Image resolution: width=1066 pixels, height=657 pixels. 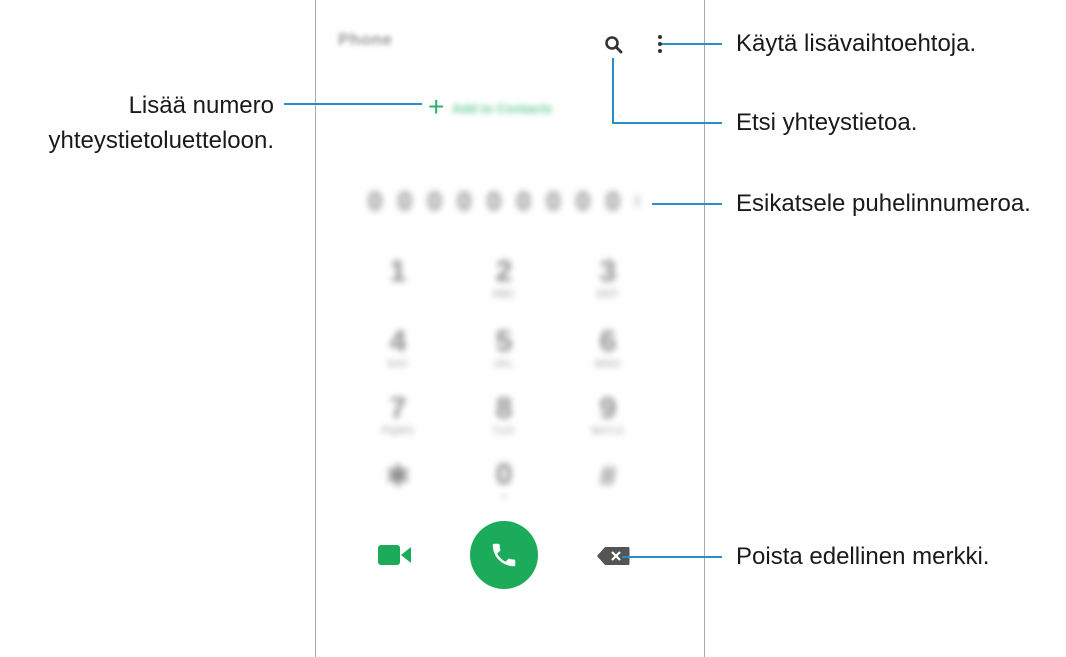 What do you see at coordinates (398, 431) in the screenshot?
I see `key-letters: PQRS` at bounding box center [398, 431].